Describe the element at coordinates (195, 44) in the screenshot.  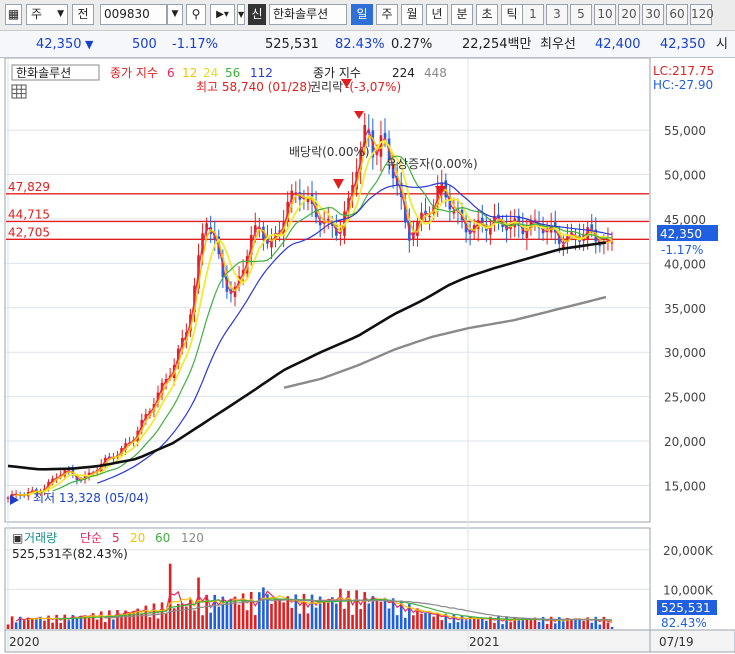
I see `change-percent: -1.17%` at that location.